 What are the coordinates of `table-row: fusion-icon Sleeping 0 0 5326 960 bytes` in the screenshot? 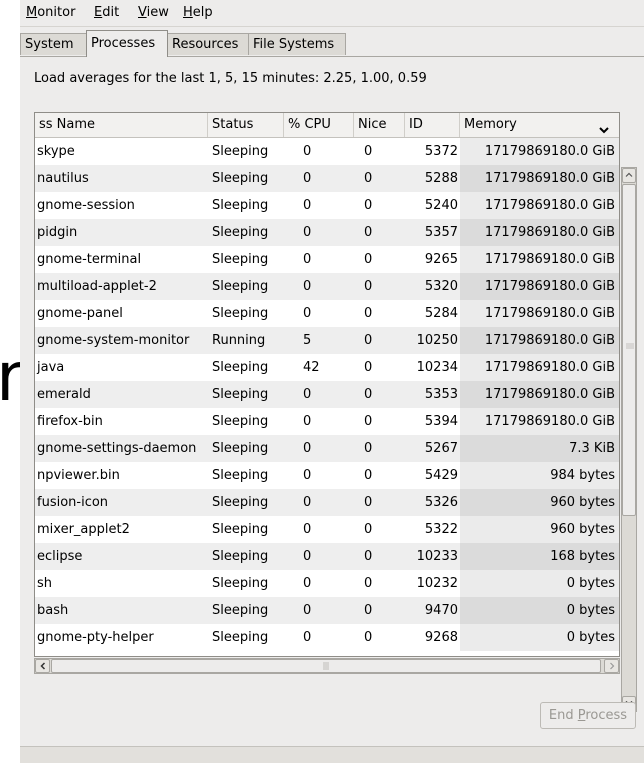 It's located at (327, 502).